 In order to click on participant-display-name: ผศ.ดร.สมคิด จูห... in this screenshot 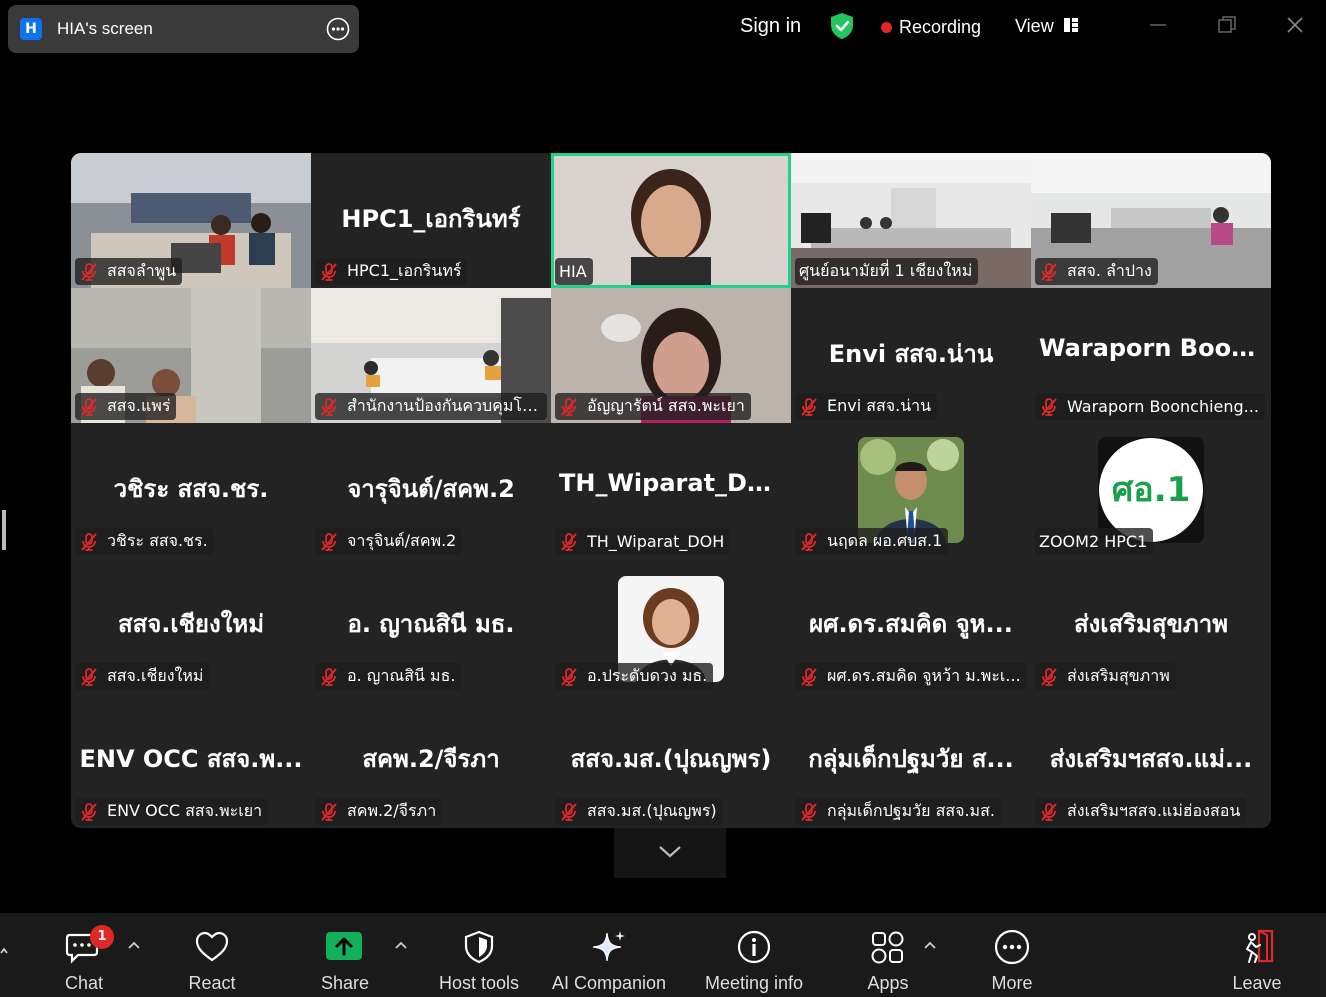, I will do `click(911, 624)`.